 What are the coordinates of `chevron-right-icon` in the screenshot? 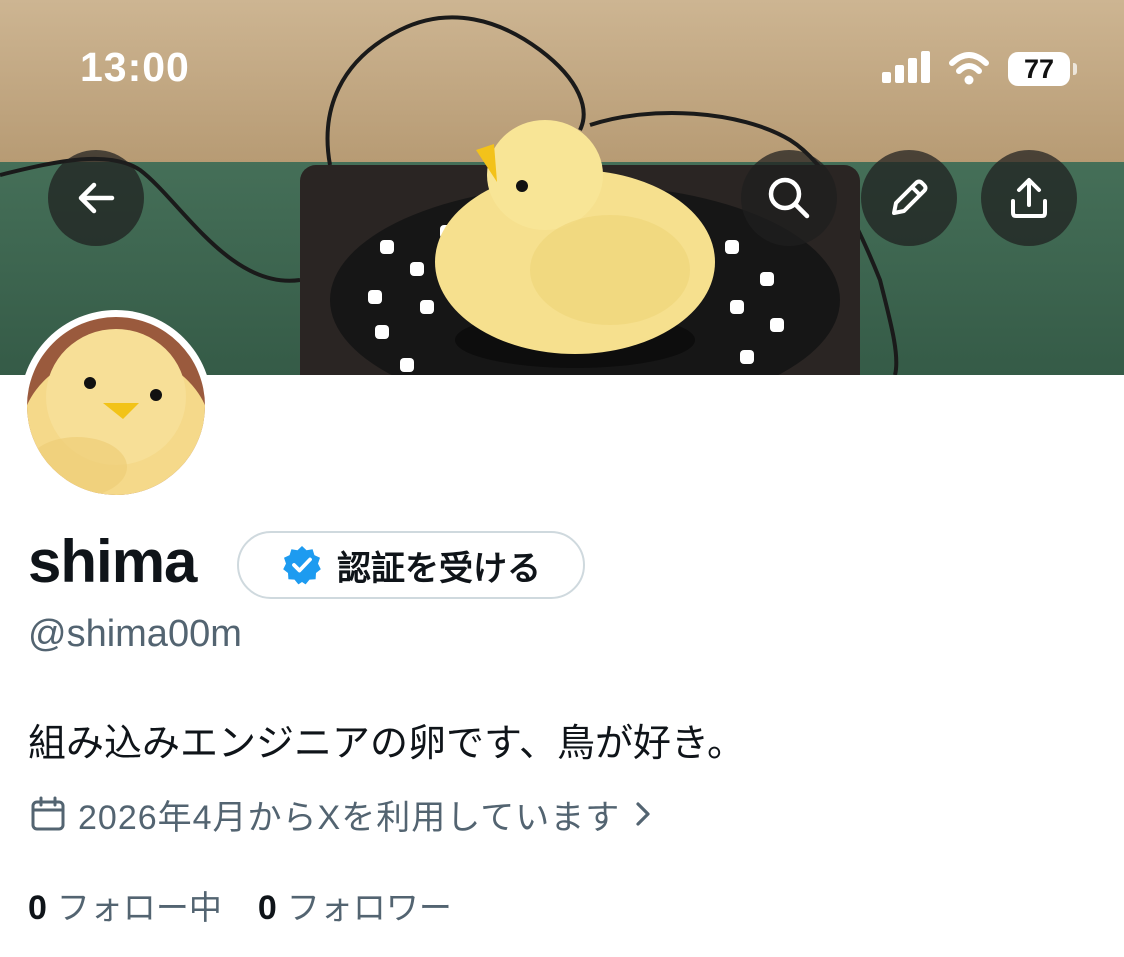 It's located at (643, 814).